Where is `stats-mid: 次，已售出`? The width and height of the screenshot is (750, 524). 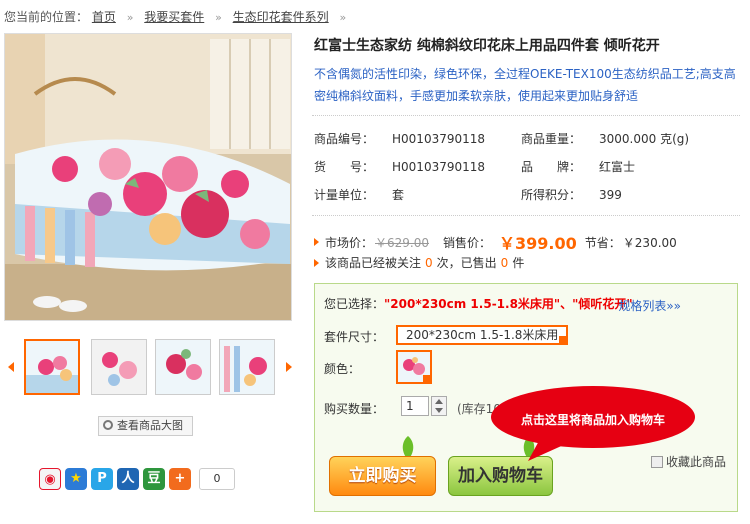 stats-mid: 次，已售出 is located at coordinates (466, 263).